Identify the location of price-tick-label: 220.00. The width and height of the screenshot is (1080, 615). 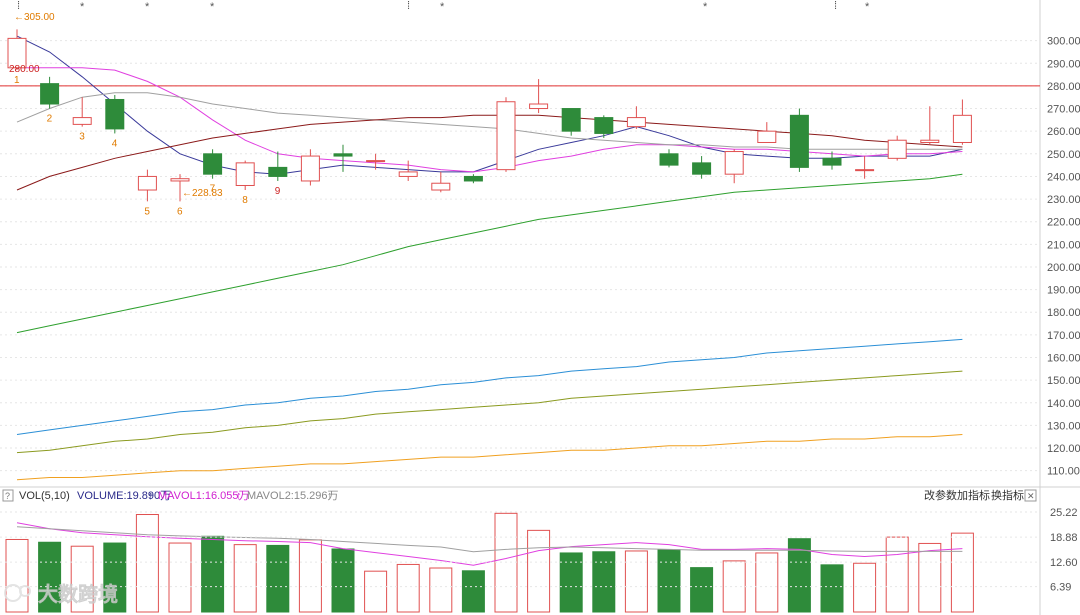
(1063, 223).